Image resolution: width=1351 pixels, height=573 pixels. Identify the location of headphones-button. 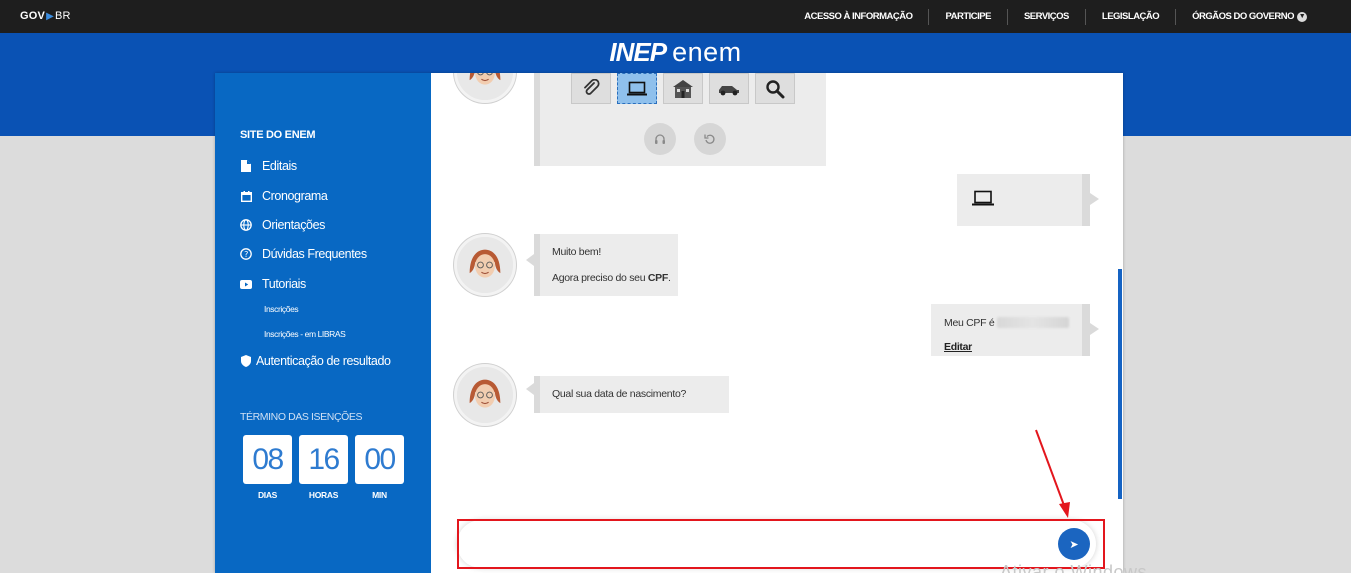
(660, 139).